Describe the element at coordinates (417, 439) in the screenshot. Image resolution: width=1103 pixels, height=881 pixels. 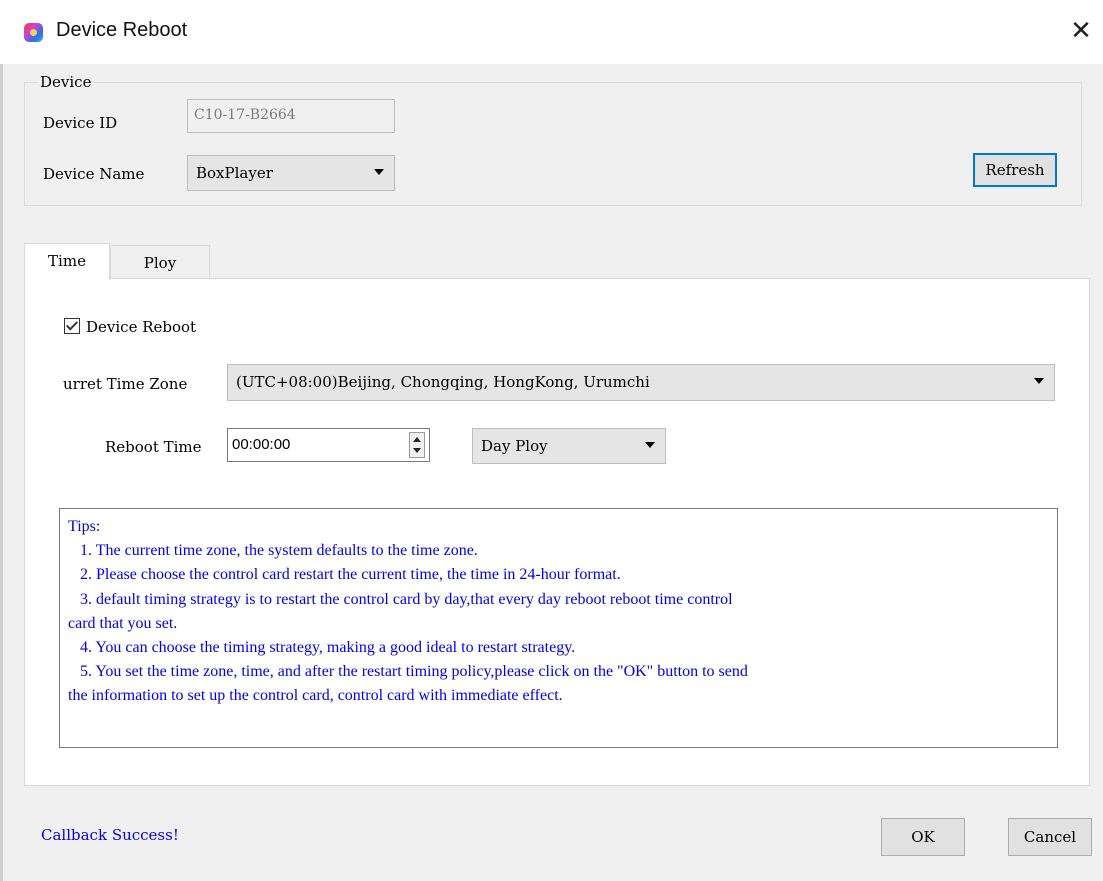
I see `spin-up-icon` at that location.